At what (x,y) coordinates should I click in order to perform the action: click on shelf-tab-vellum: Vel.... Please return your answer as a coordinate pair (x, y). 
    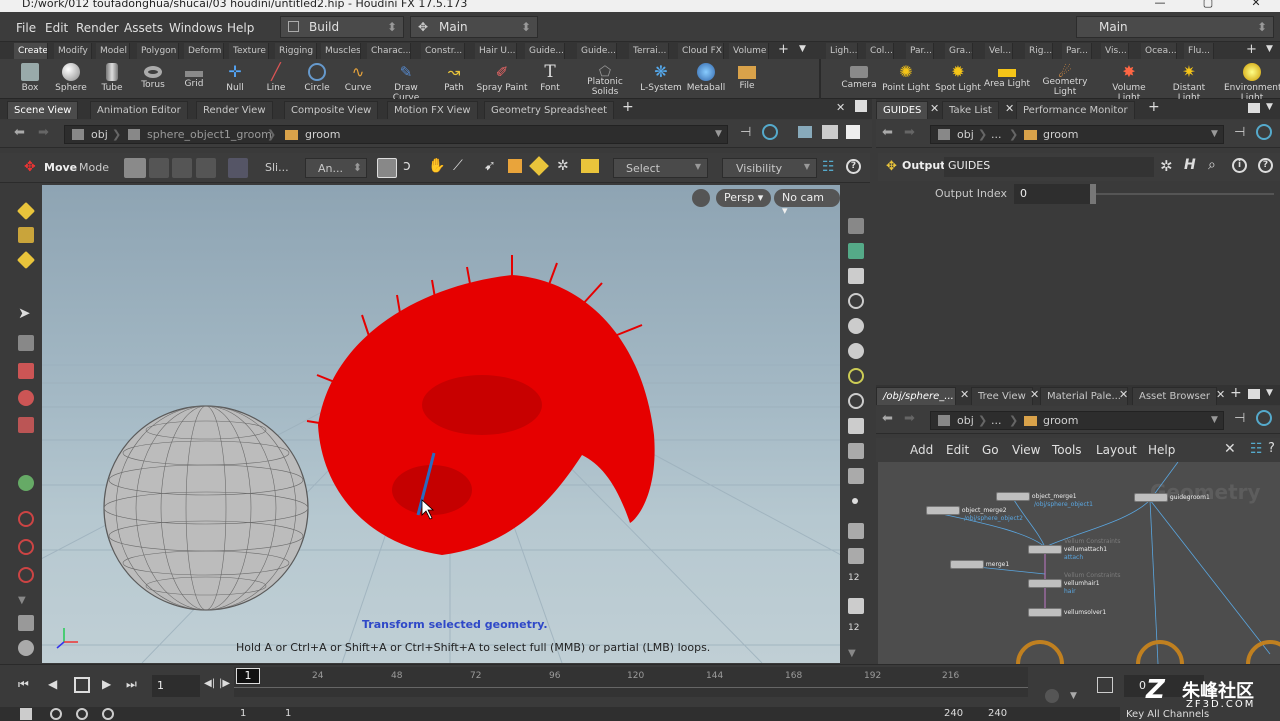
    Looking at the image, I should click on (999, 51).